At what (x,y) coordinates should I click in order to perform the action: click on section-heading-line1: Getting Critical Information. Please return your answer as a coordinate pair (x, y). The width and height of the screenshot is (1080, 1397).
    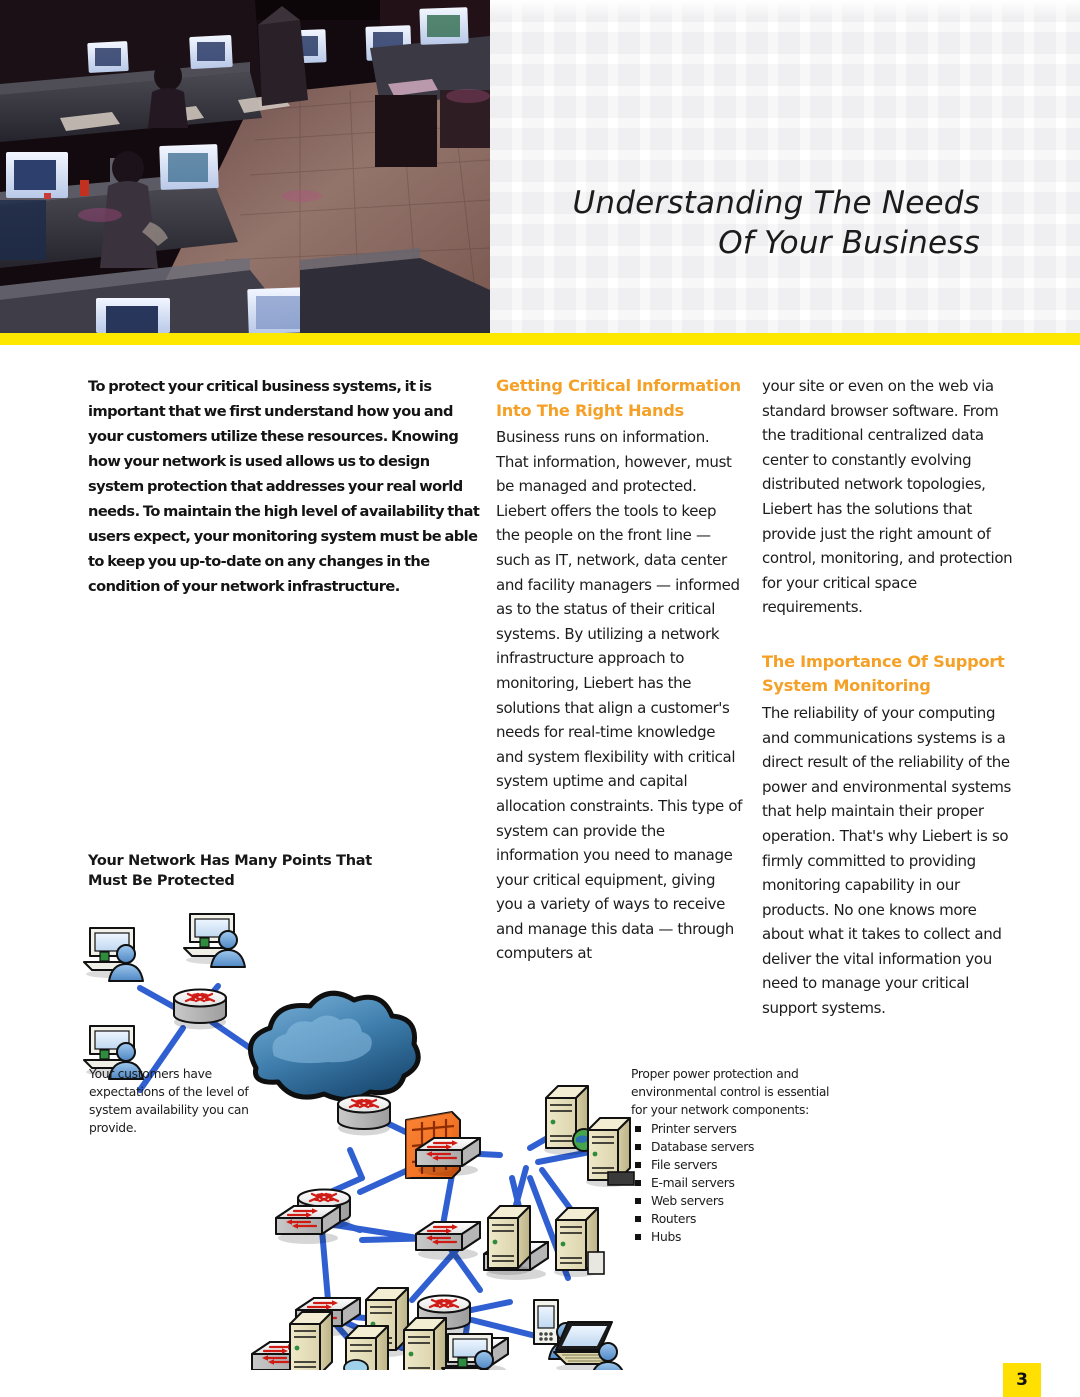
    Looking at the image, I should click on (618, 385).